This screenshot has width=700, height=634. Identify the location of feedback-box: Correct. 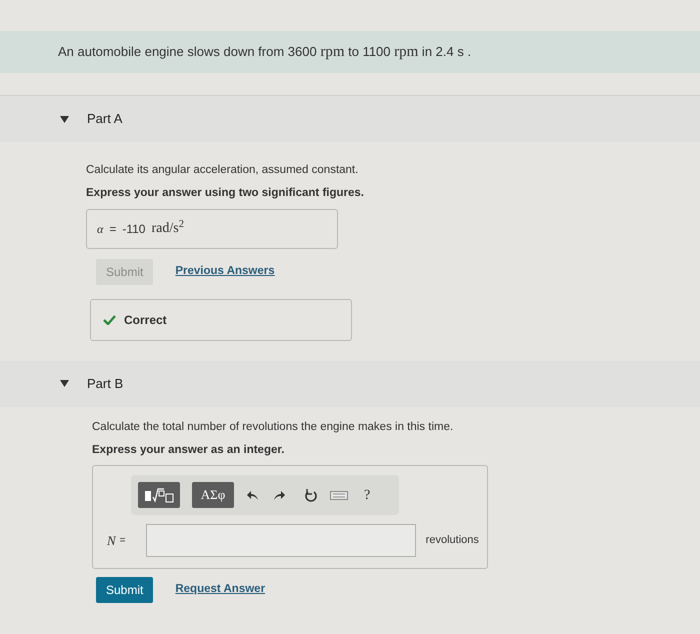
(221, 319).